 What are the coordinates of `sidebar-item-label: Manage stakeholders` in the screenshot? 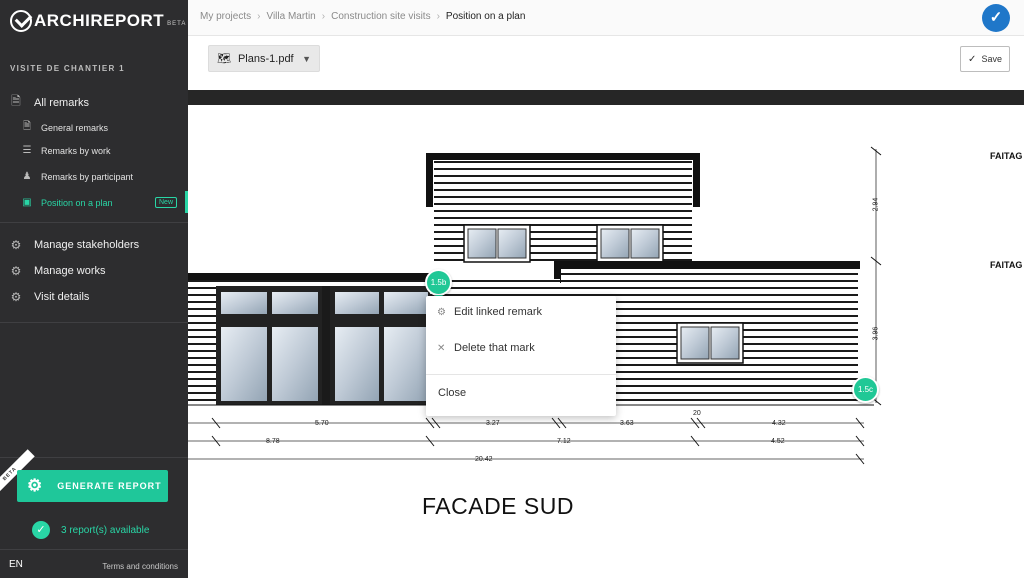 It's located at (87, 245).